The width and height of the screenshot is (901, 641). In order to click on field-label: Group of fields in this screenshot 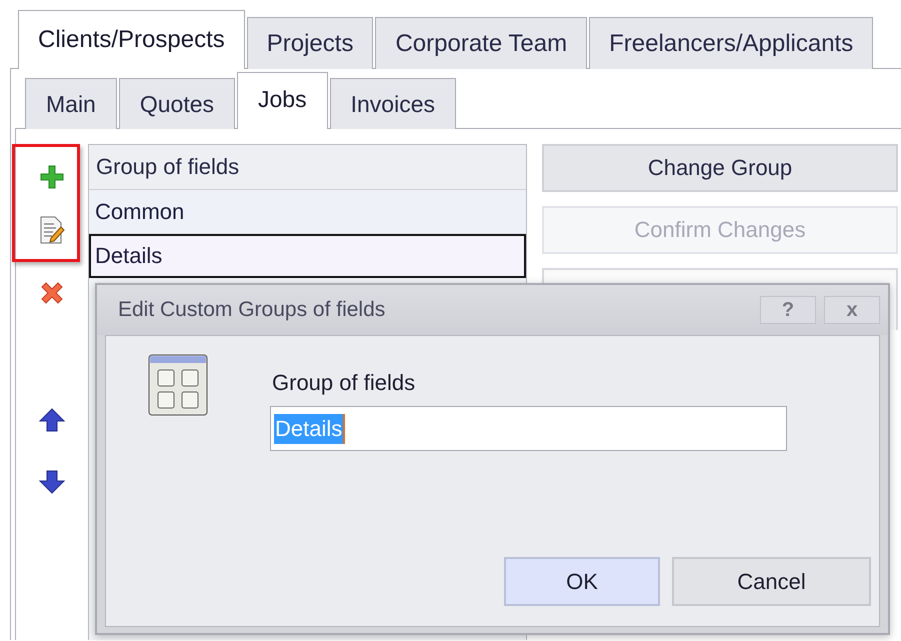, I will do `click(344, 383)`.